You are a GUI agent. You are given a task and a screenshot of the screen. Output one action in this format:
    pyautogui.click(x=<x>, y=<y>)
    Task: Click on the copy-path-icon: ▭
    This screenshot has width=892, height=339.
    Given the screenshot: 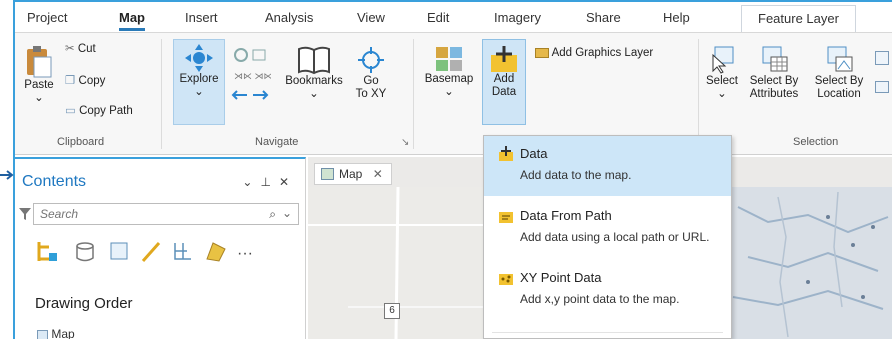 What is the action you would take?
    pyautogui.click(x=70, y=111)
    